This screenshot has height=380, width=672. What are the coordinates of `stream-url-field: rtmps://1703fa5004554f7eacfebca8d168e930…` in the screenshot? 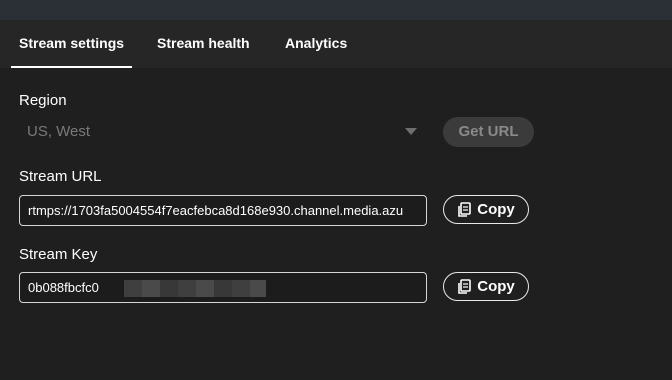 It's located at (223, 210).